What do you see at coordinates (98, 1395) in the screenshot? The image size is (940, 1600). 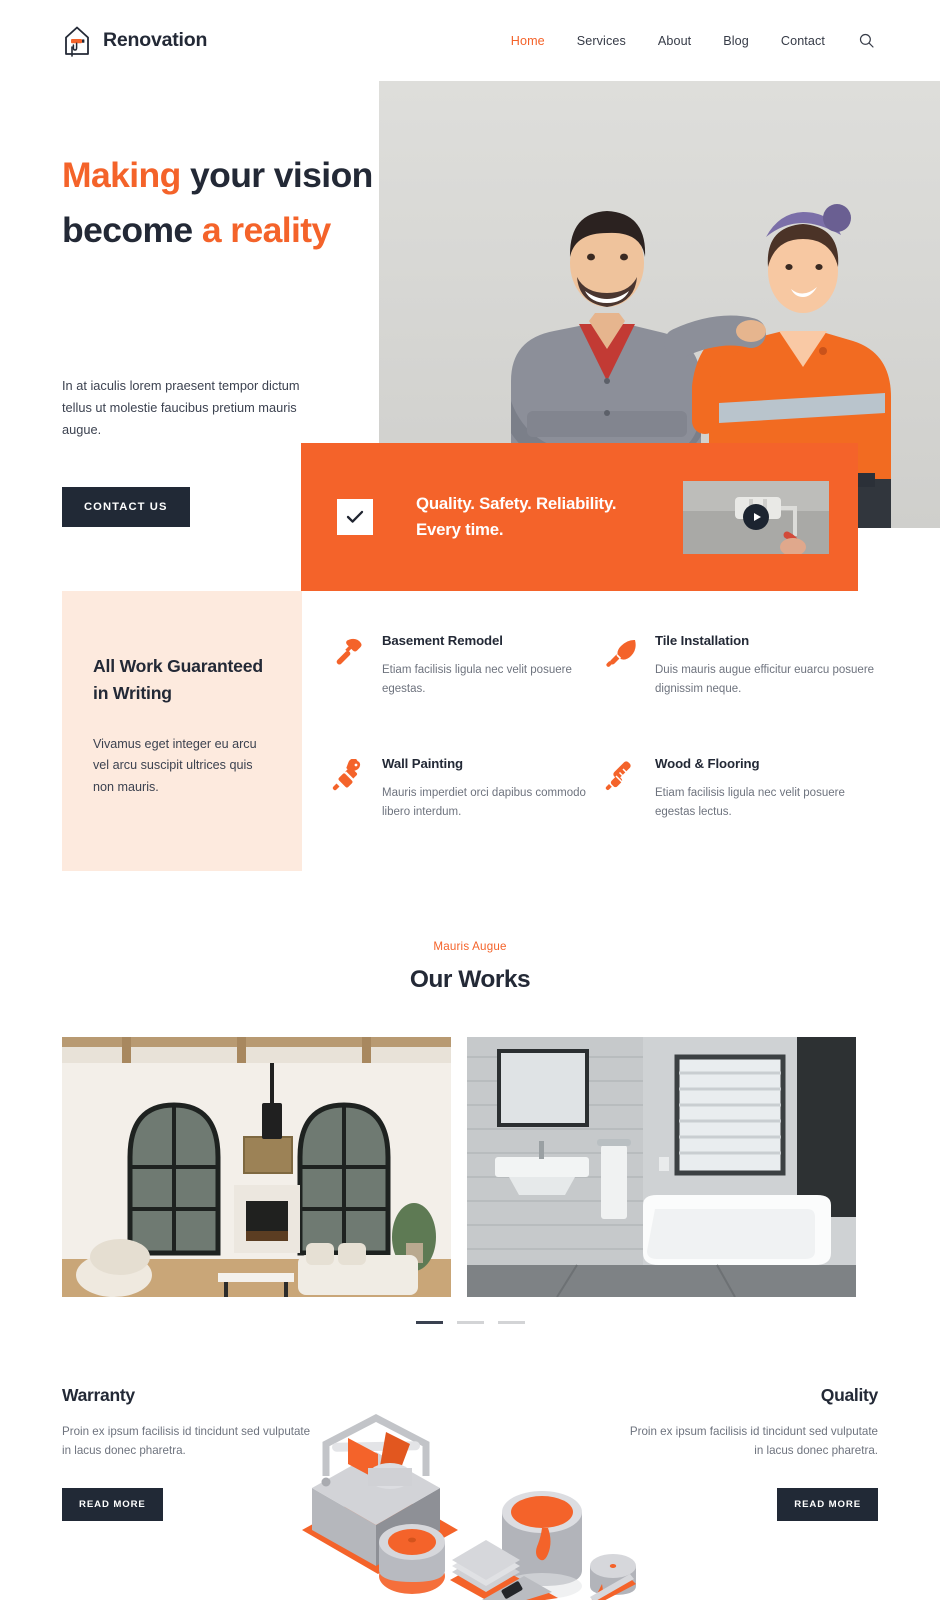 I see `warranty-title: Warranty` at bounding box center [98, 1395].